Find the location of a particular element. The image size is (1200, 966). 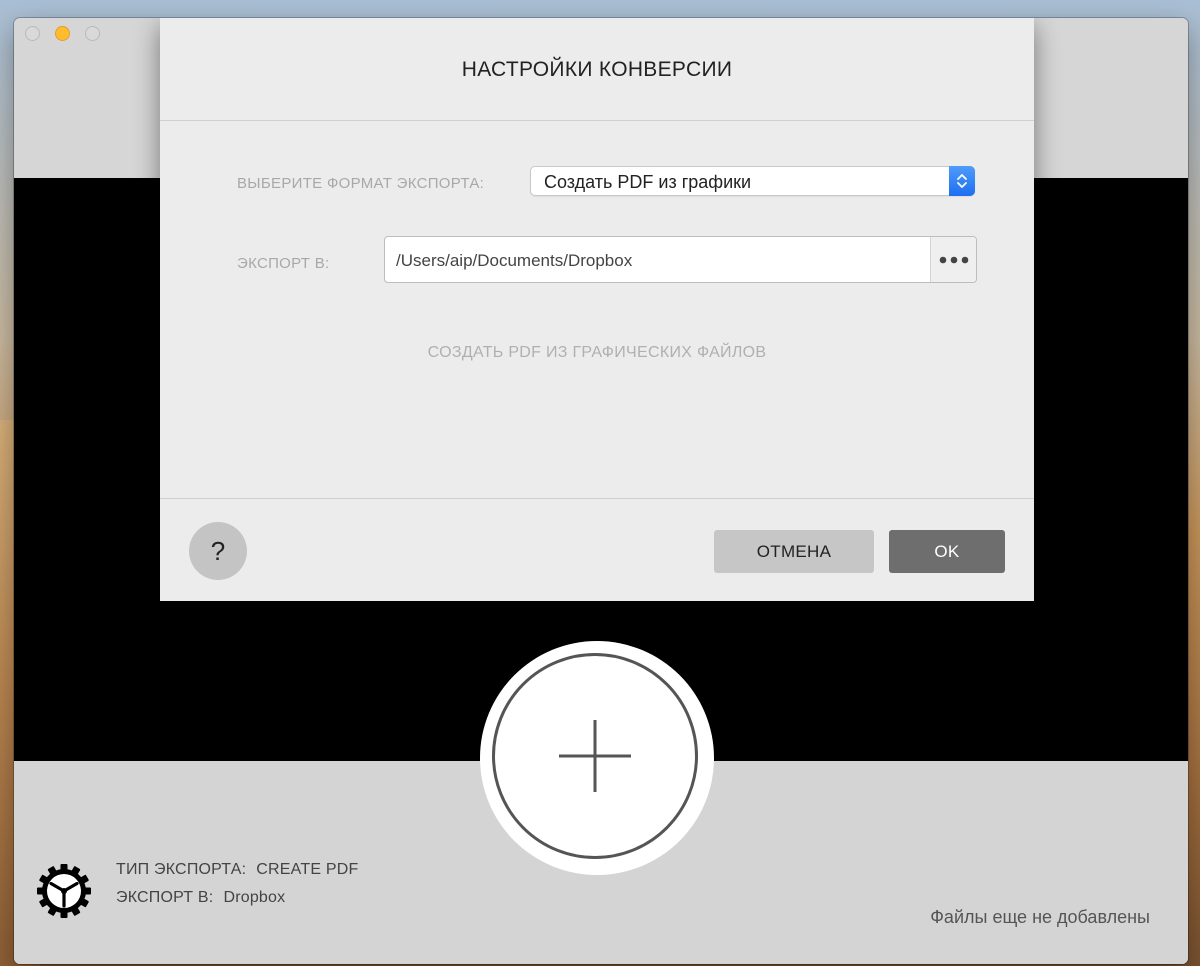

export-type-status: ТИП ЭКСПОРТА: CREATE PDF is located at coordinates (237, 870).